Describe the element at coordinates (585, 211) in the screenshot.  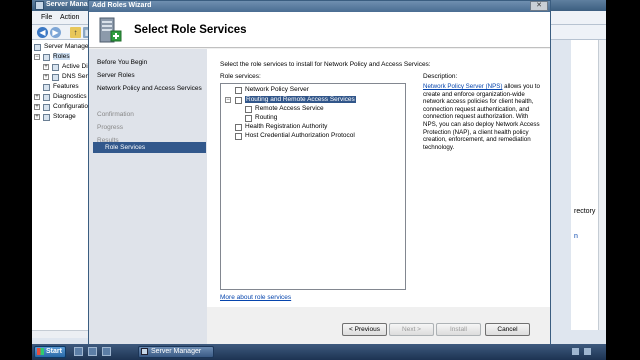
I see `details-text: rectory` at that location.